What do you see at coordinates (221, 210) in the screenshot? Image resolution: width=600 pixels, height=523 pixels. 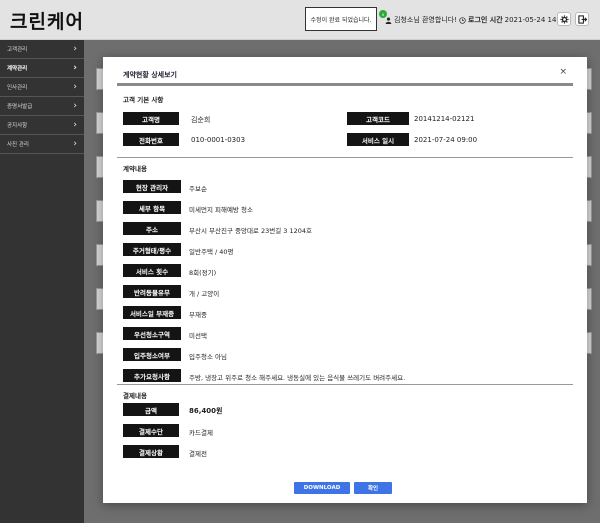 I see `contract-field-value: 미세먼지 피해예방 청소` at bounding box center [221, 210].